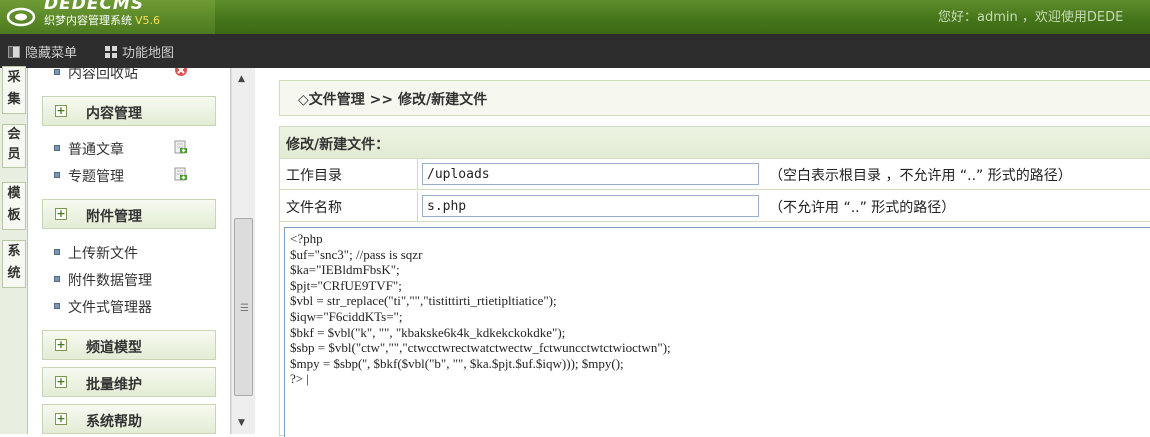 The width and height of the screenshot is (1150, 437). What do you see at coordinates (14, 206) in the screenshot?
I see `tab-template: 模板` at bounding box center [14, 206].